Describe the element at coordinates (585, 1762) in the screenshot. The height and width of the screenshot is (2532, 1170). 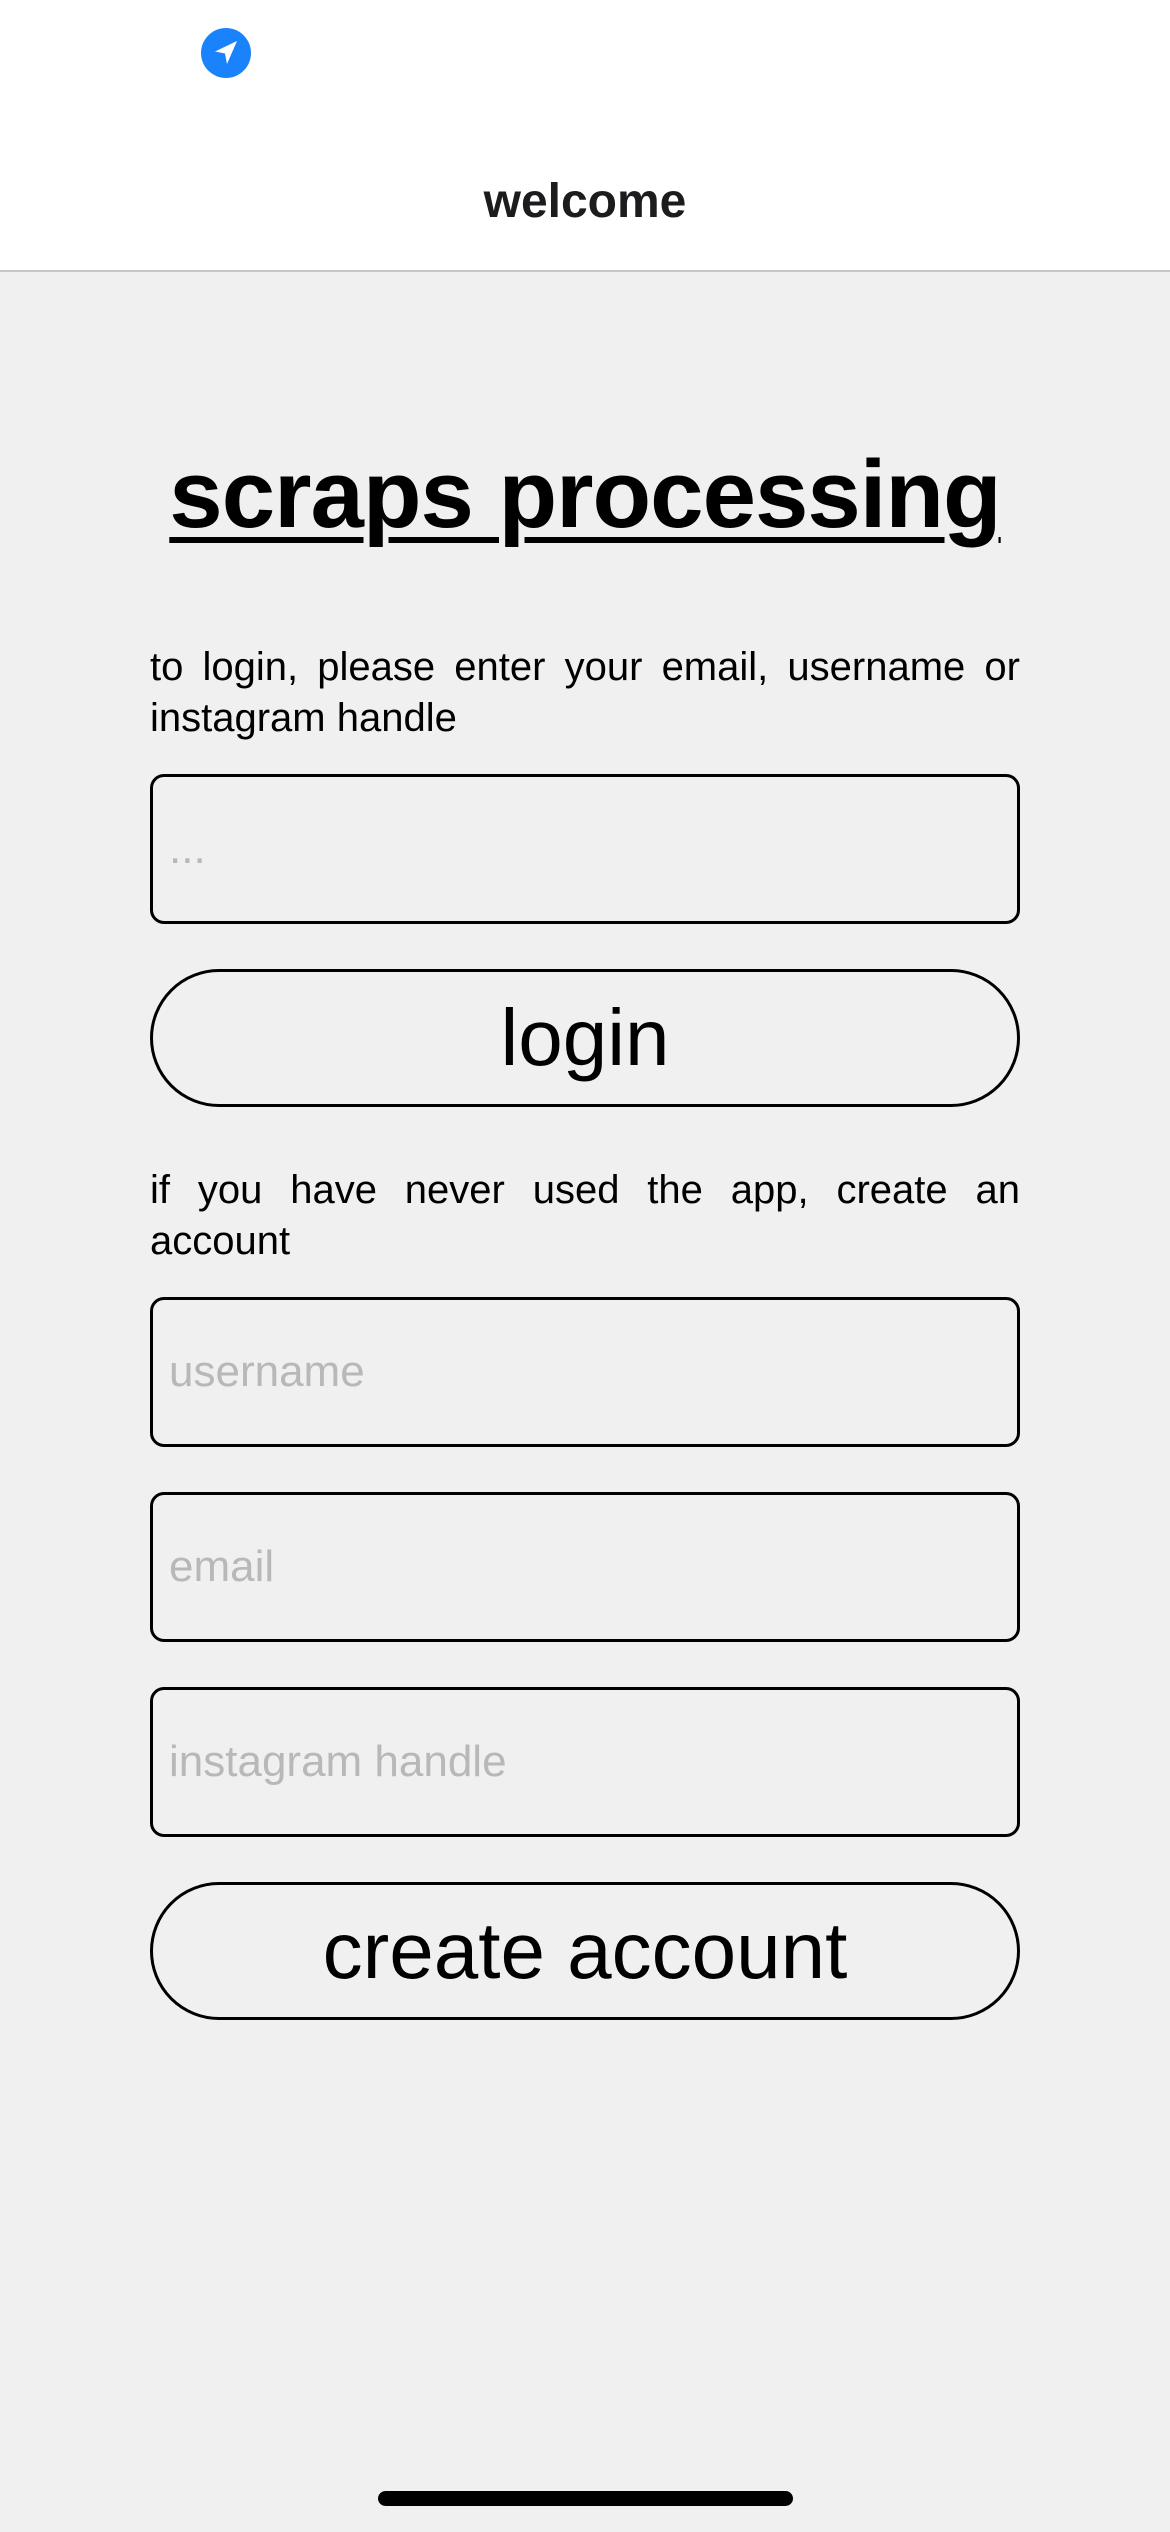
I see `instagram-handle-input` at that location.